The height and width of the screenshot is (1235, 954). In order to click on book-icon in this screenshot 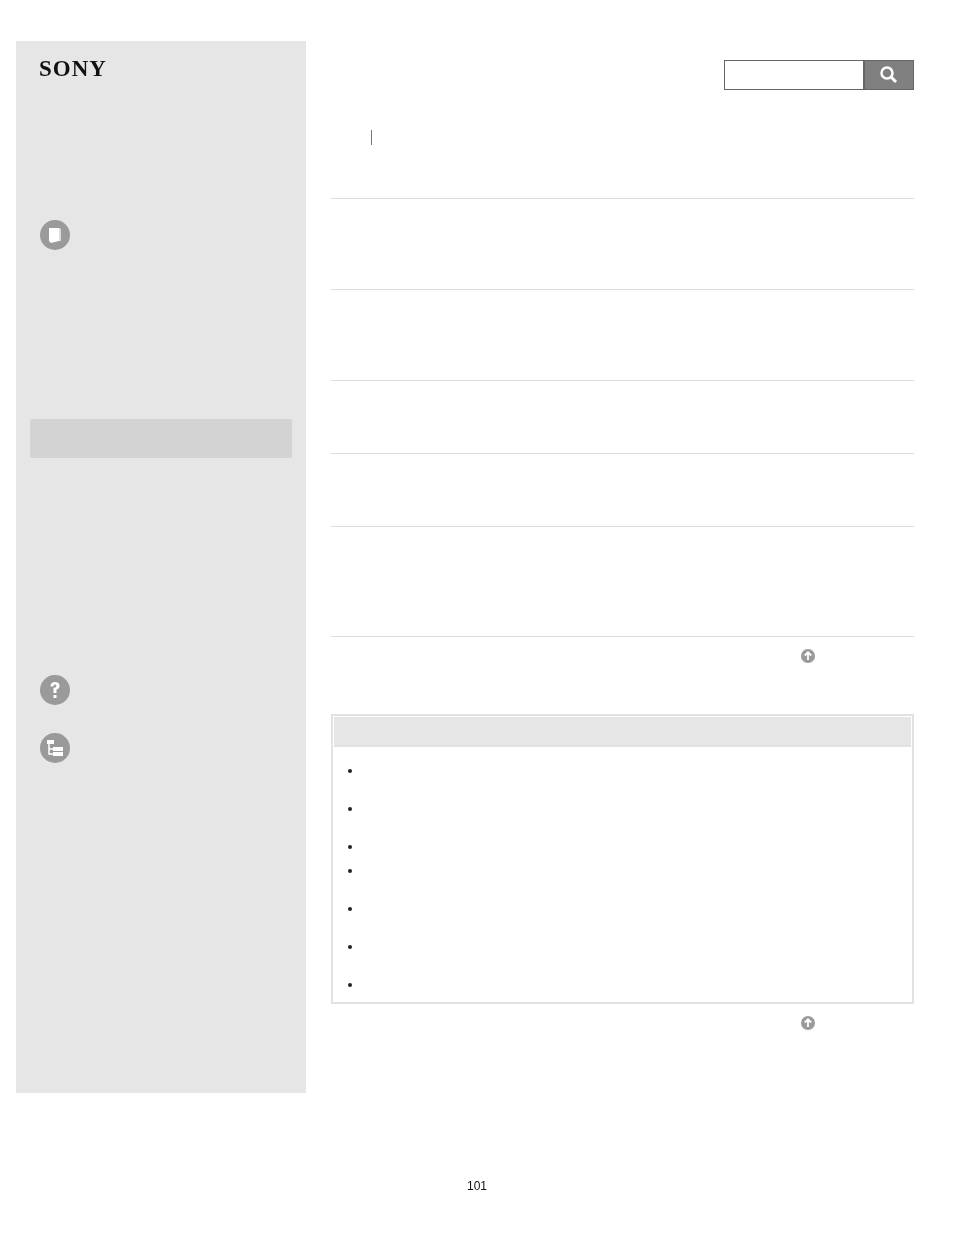, I will do `click(55, 235)`.